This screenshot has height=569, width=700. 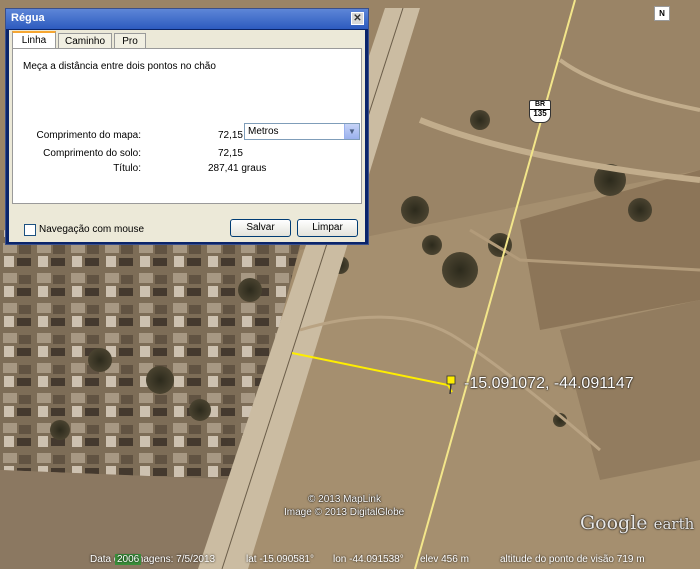 I want to click on save-button: Salvar, so click(x=260, y=228).